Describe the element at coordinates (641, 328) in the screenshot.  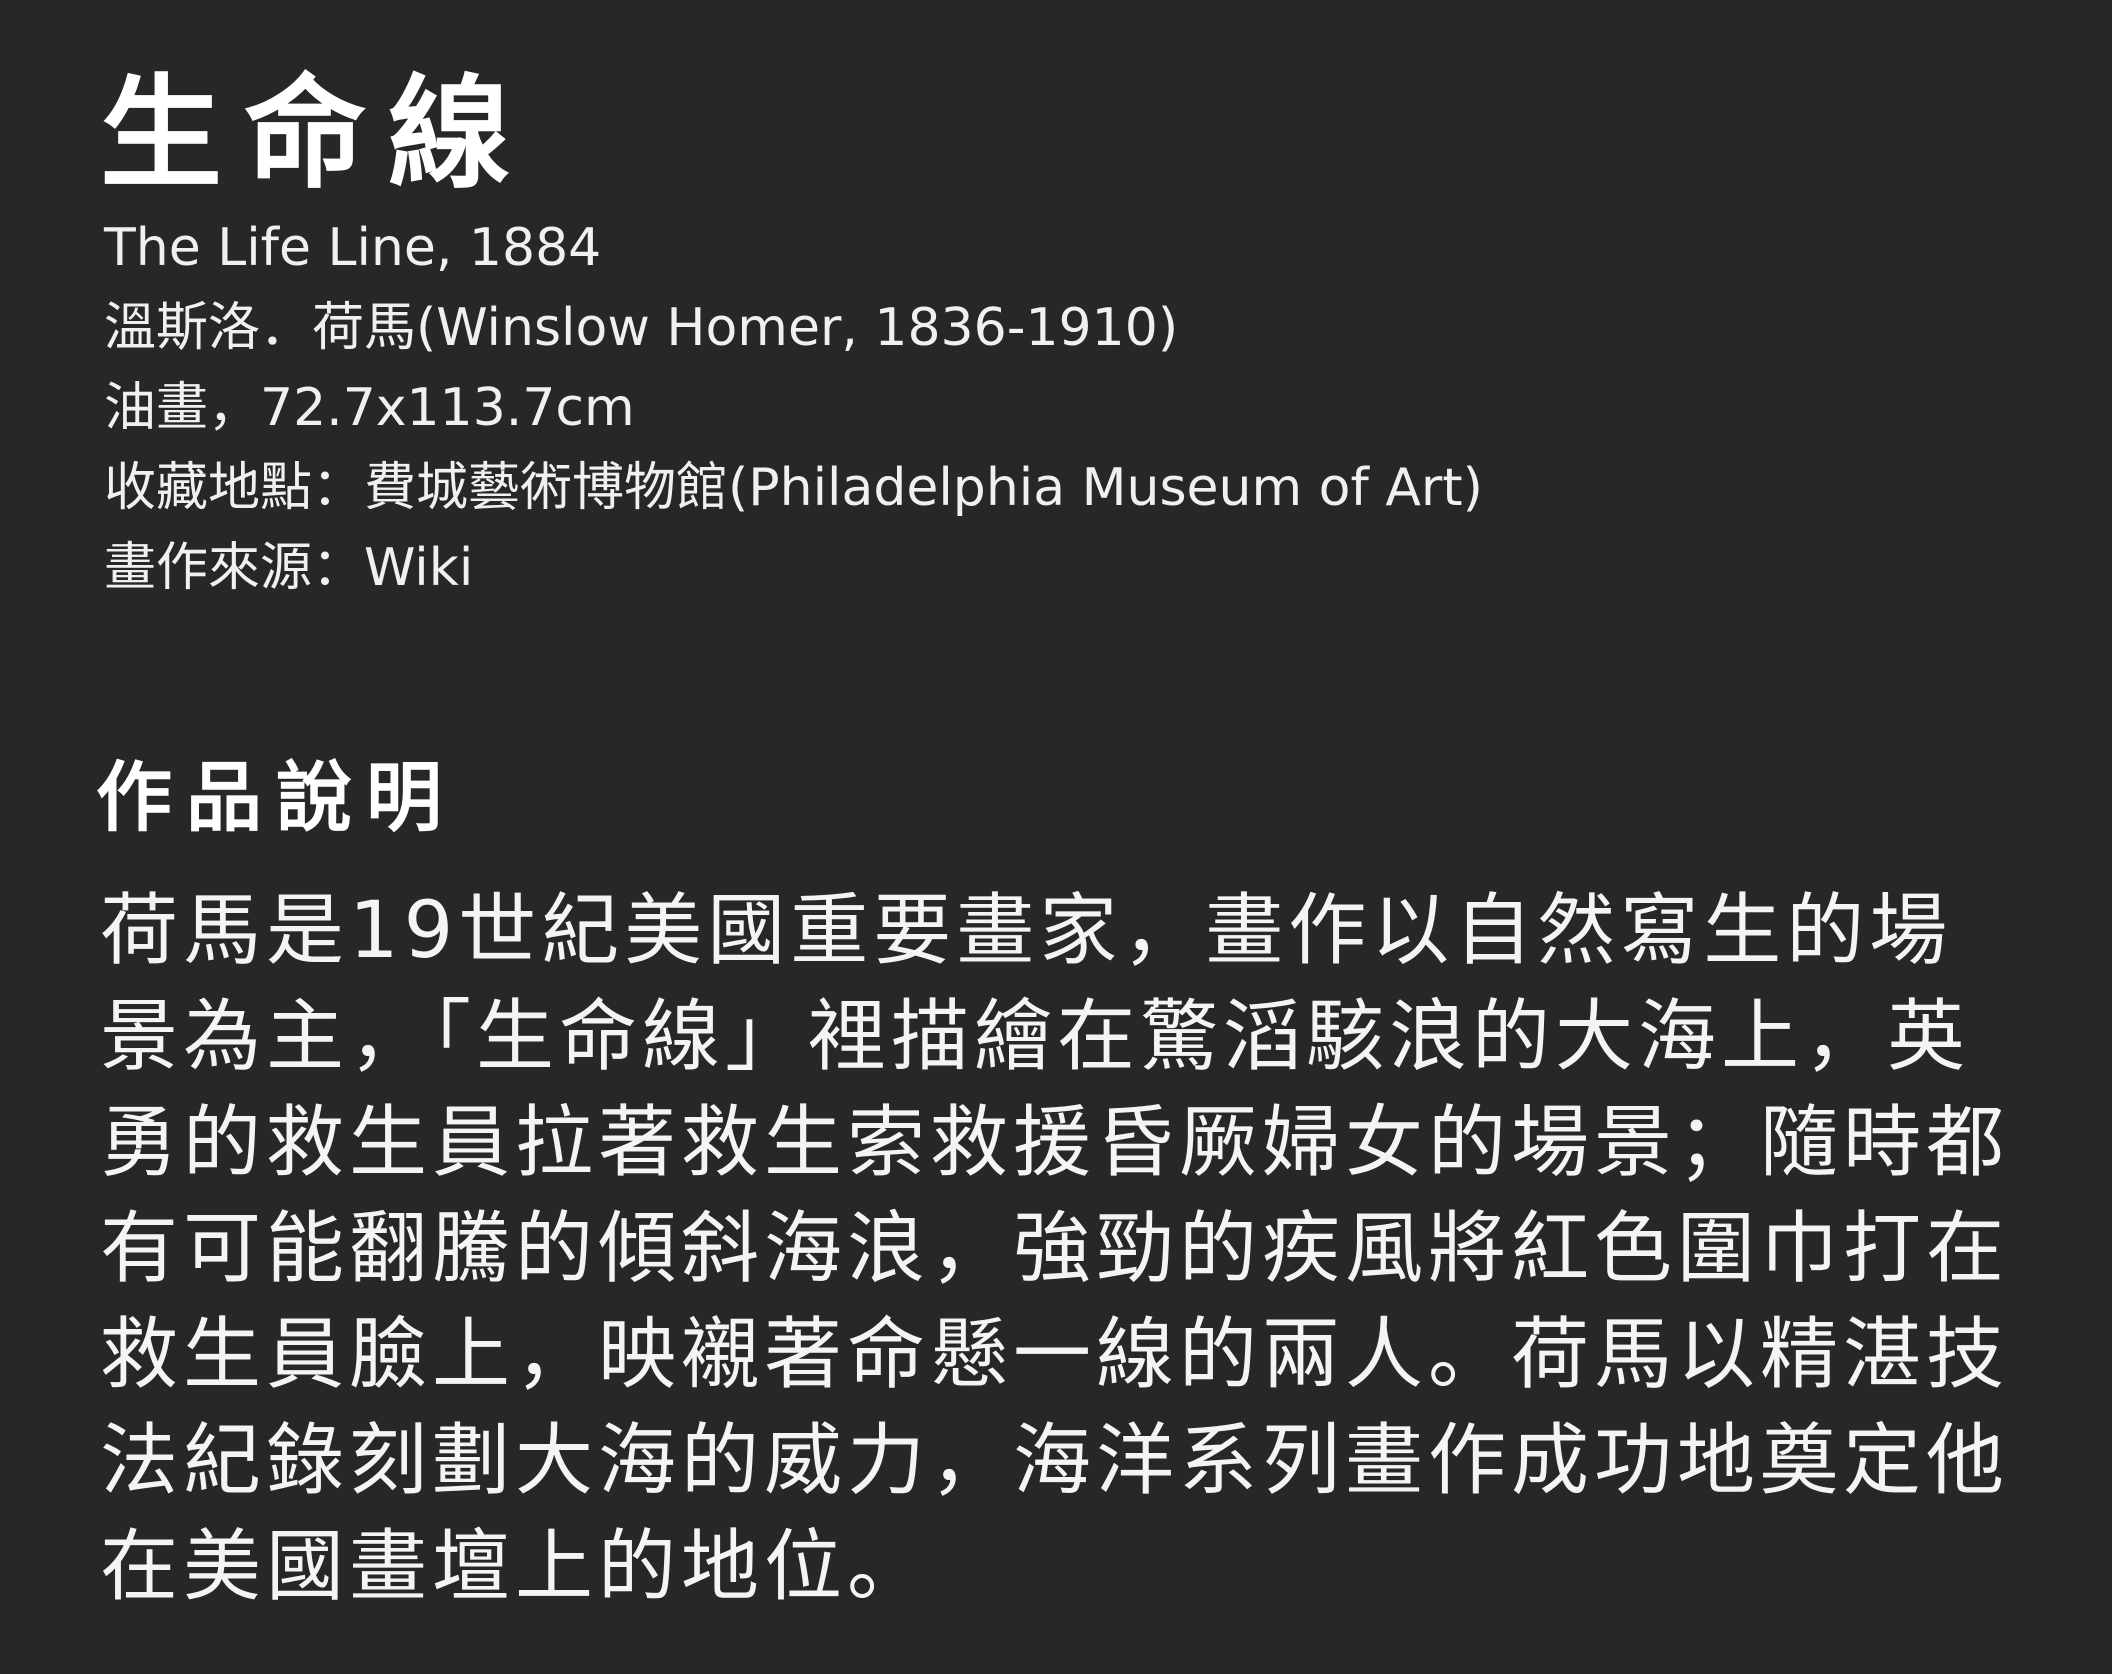
I see `artist-line: 溫斯洛．荷馬(Winslow Homer, 1836-1910)` at that location.